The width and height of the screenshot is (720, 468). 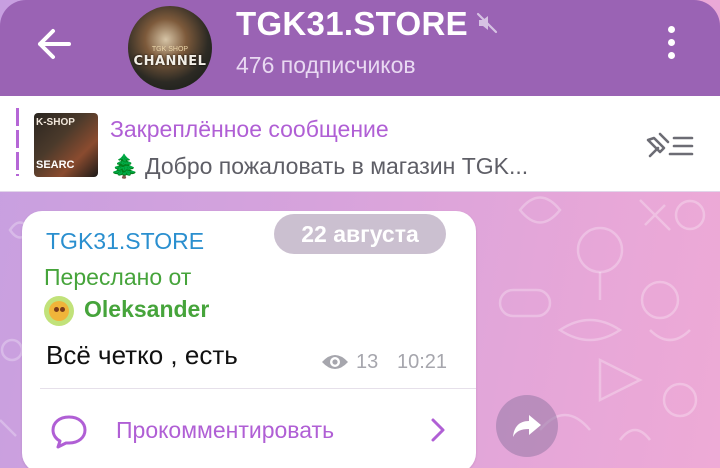 I want to click on avatar-text: CHANNEL, so click(x=170, y=61).